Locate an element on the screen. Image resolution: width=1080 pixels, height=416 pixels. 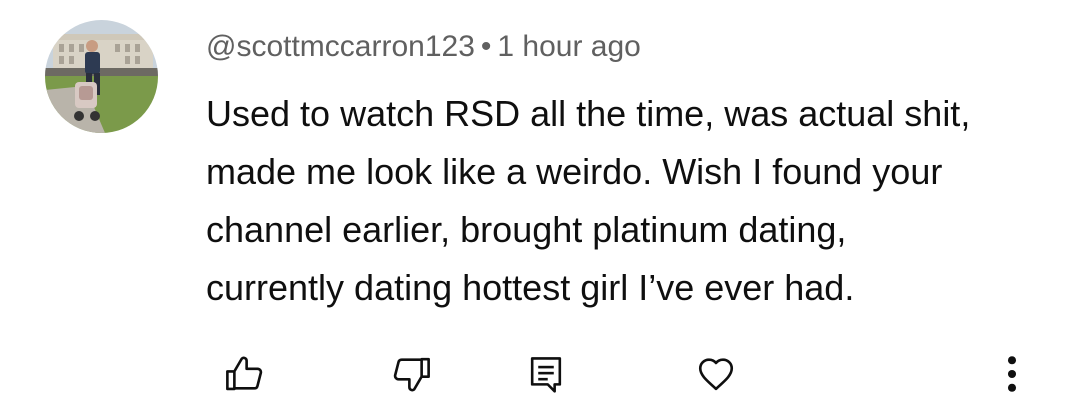
dislike-button is located at coordinates (412, 374).